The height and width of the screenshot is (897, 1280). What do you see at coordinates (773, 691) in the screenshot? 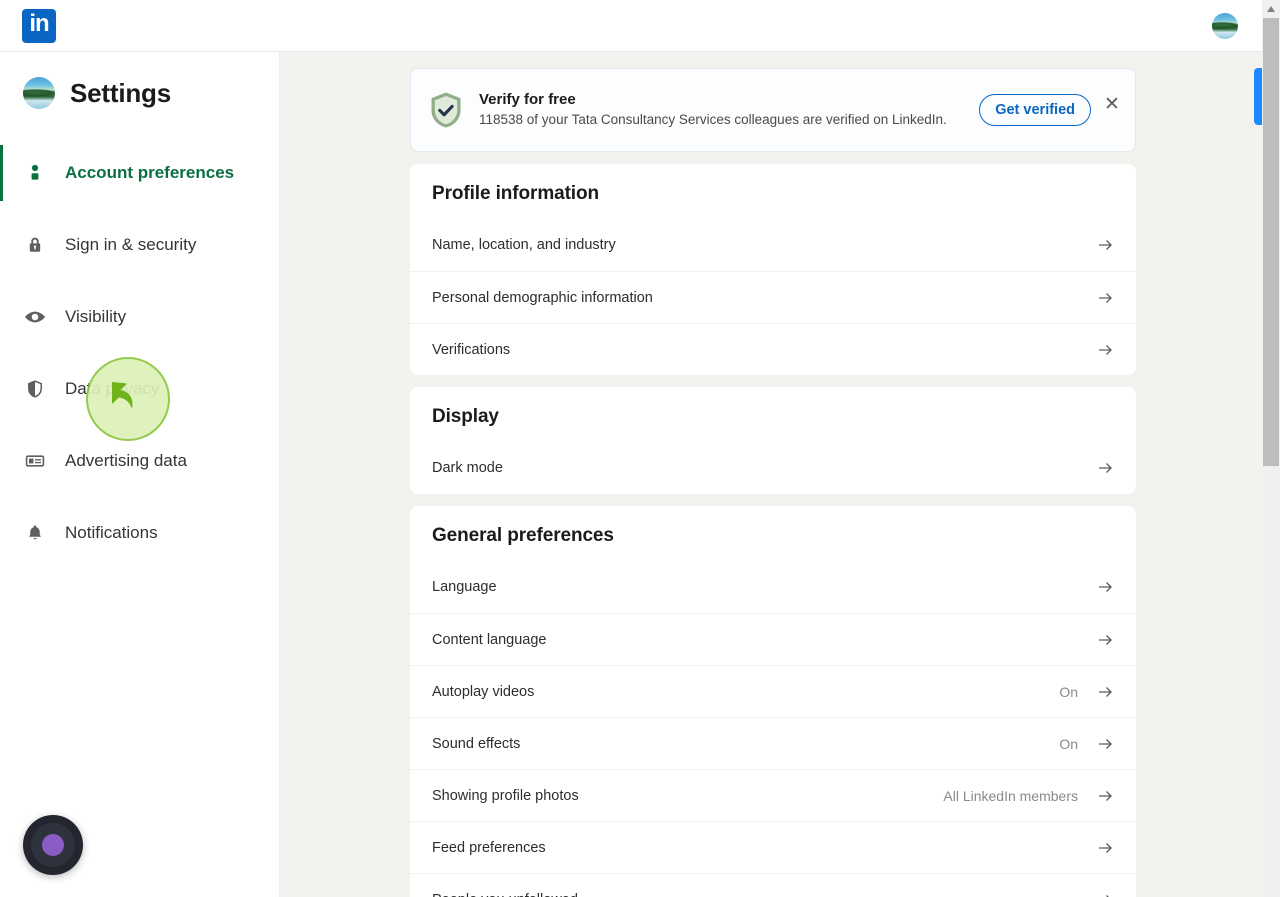
I see `setting-row-autoplay-videos: Autoplay videos On` at bounding box center [773, 691].